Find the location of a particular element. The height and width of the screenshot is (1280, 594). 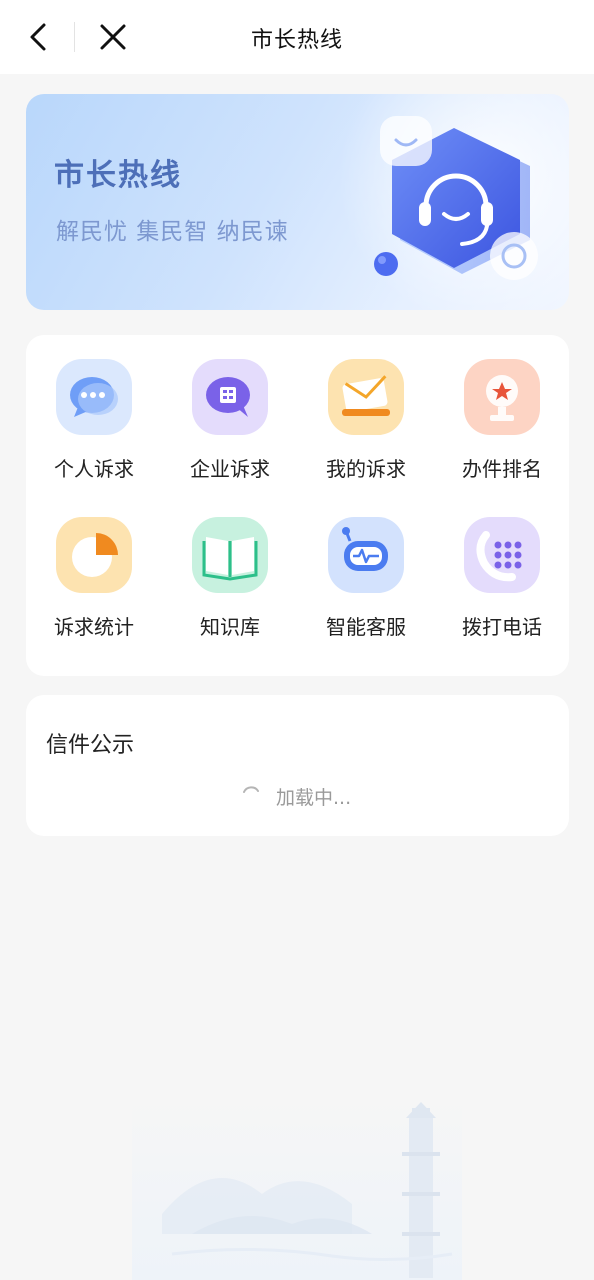

trophy-icon is located at coordinates (502, 397).